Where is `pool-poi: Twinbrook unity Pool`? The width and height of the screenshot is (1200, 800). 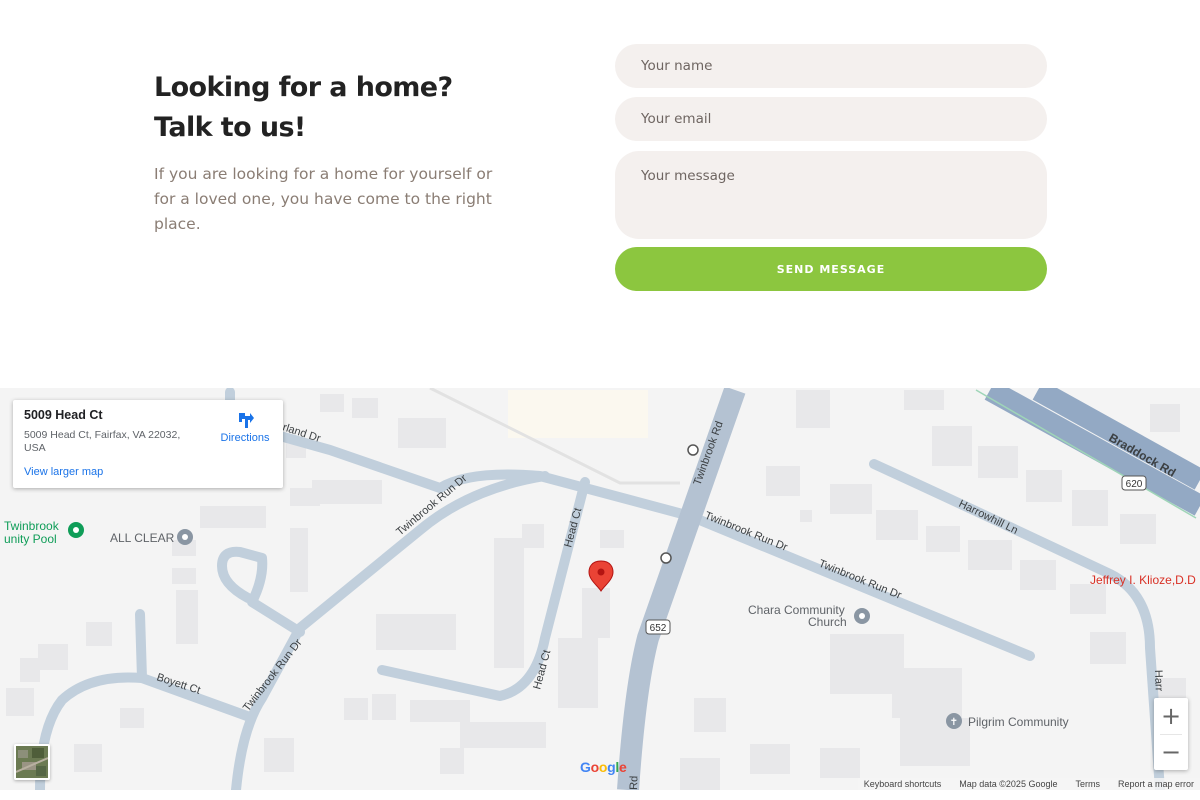 pool-poi: Twinbrook unity Pool is located at coordinates (44, 532).